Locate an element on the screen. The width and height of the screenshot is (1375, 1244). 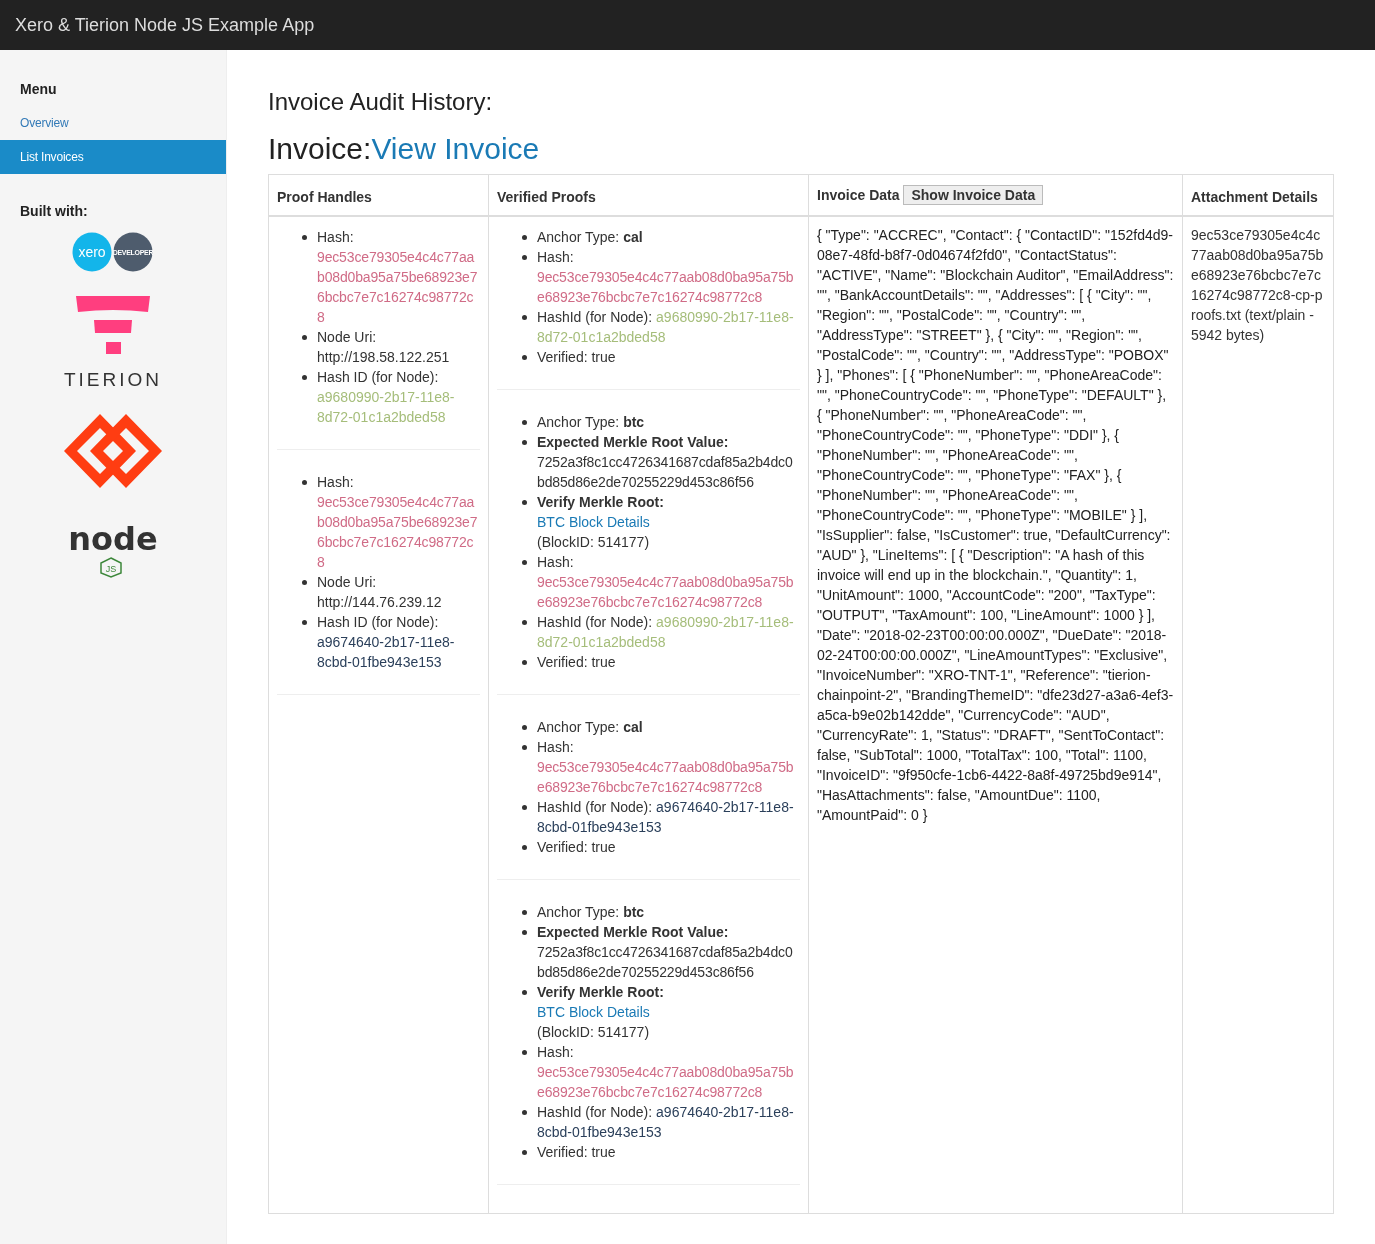
app-title: Xero & Tierion Node JS Example App is located at coordinates (165, 25).